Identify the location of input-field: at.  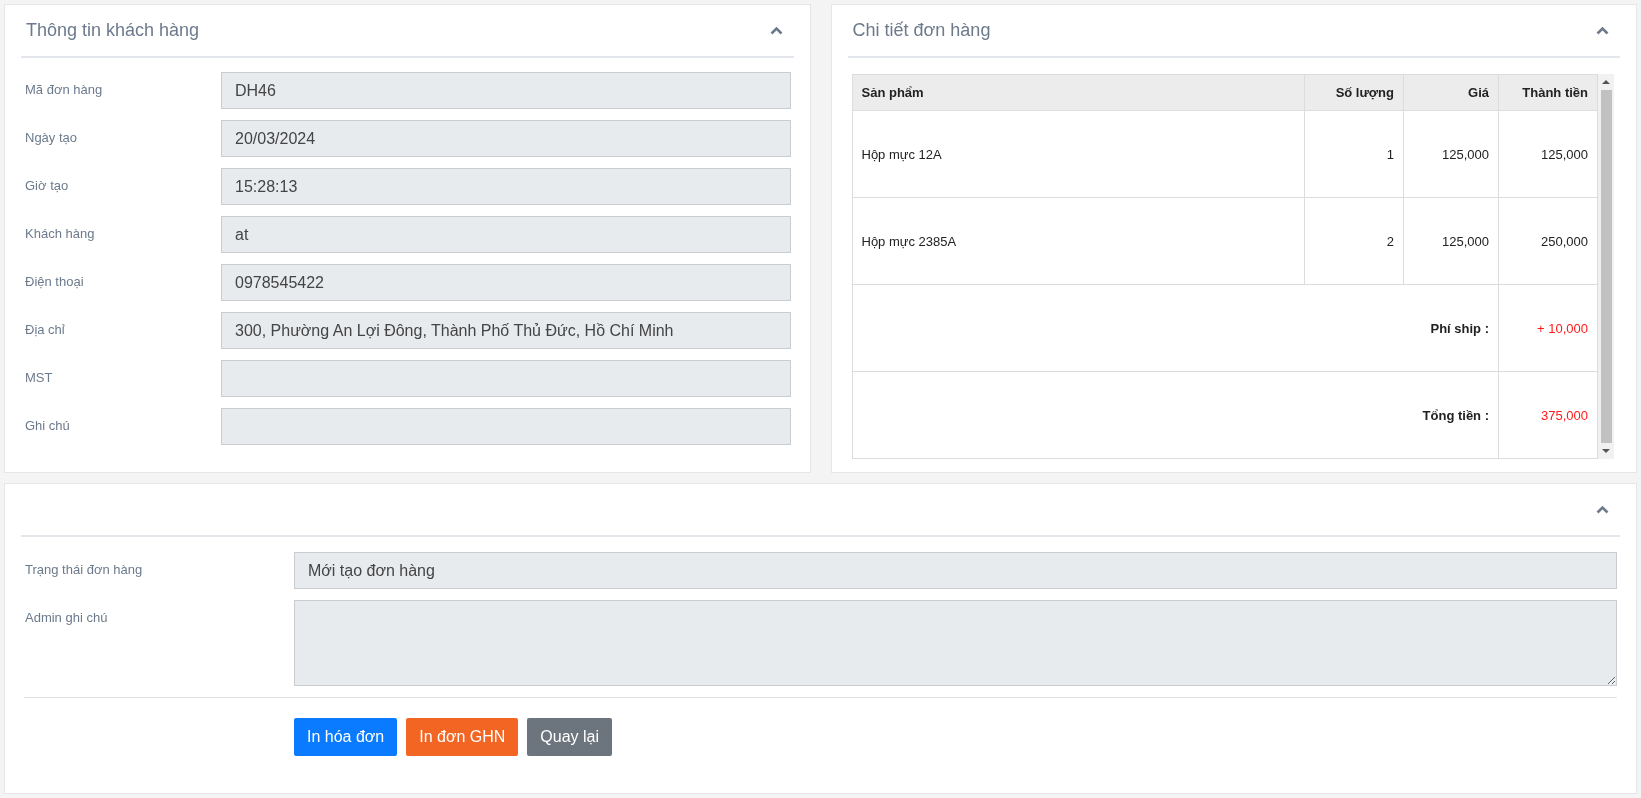
(506, 234).